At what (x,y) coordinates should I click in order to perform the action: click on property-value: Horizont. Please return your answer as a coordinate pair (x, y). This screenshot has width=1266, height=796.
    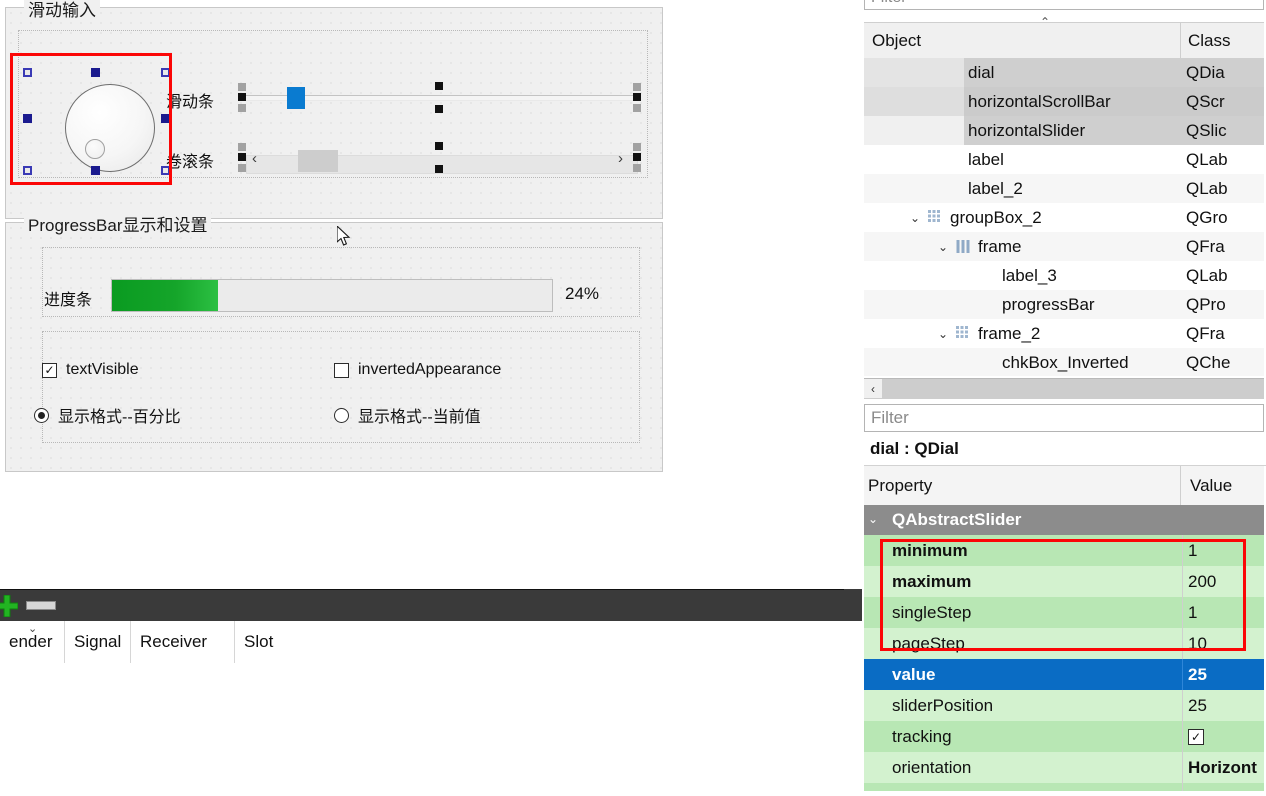
    Looking at the image, I should click on (1222, 768).